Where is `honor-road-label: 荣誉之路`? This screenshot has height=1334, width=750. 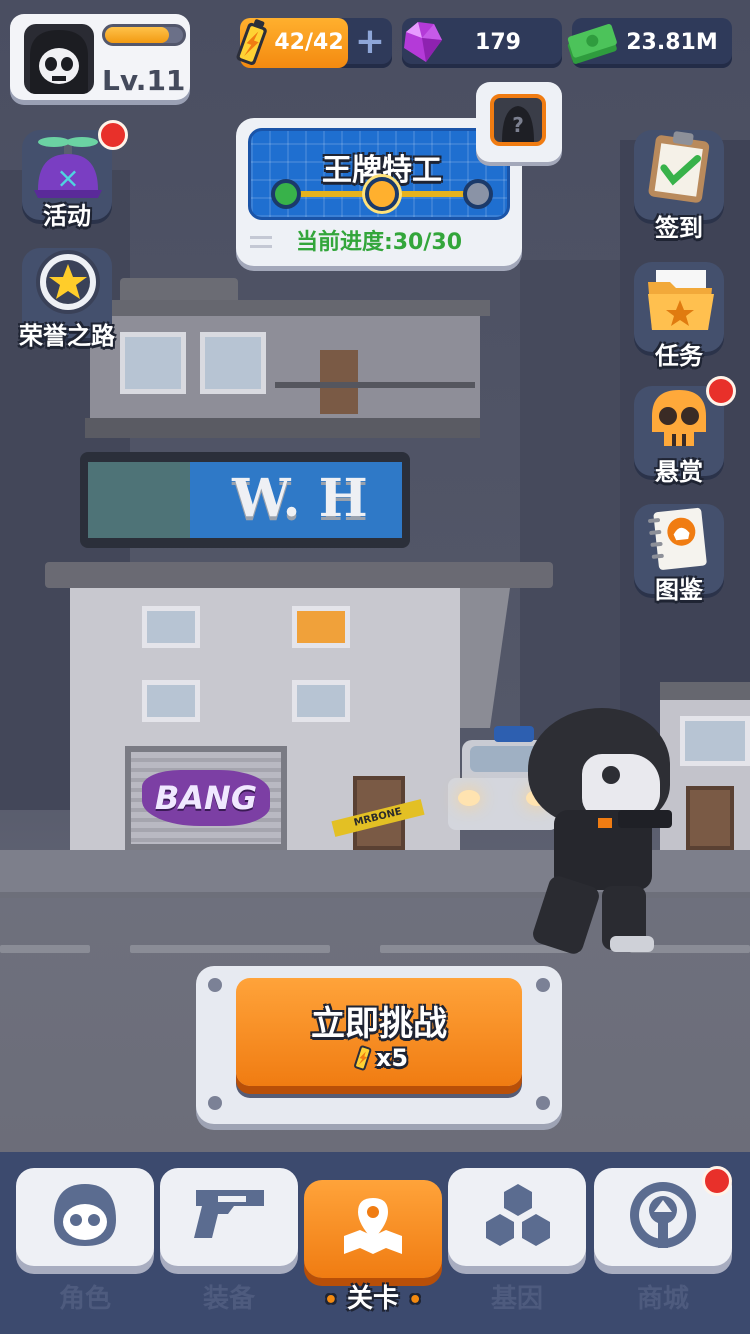 honor-road-label: 荣誉之路 is located at coordinates (67, 336).